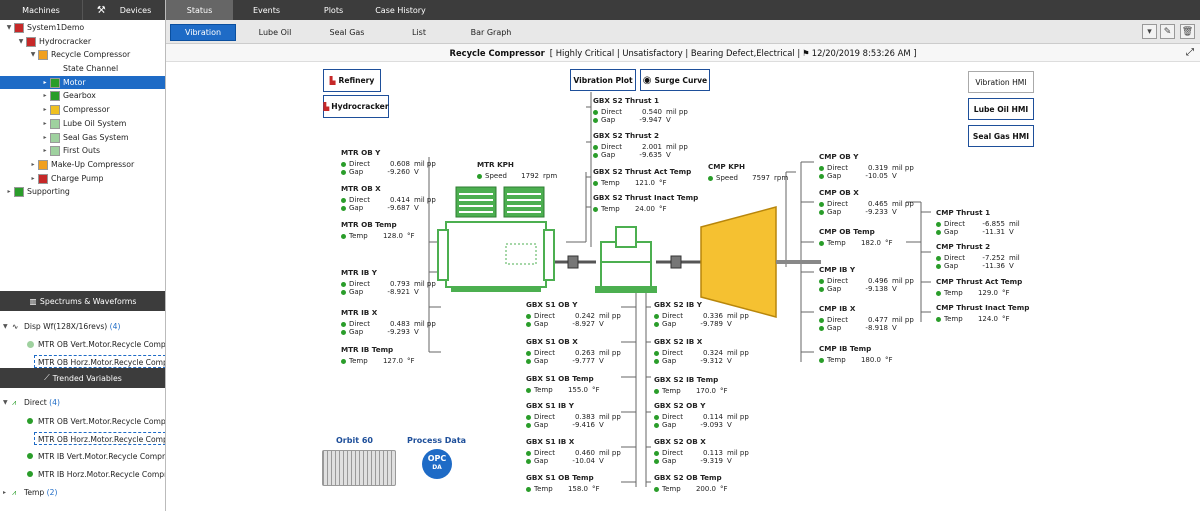 The width and height of the screenshot is (1200, 511). What do you see at coordinates (275, 32) in the screenshot?
I see `subtab-lube-oil: Lube Oil` at bounding box center [275, 32].